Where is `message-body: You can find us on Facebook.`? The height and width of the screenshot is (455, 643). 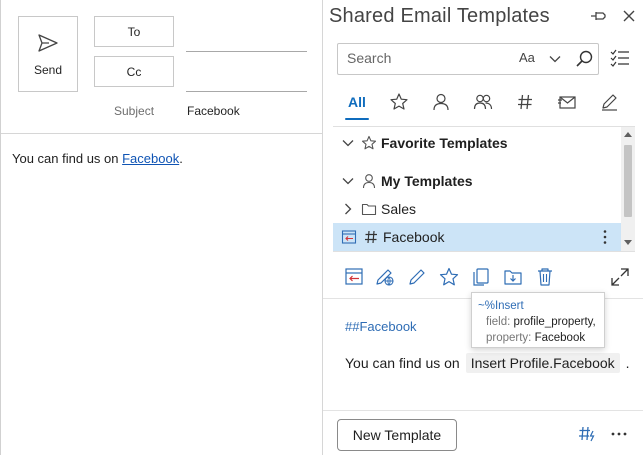
message-body: You can find us on Facebook. is located at coordinates (97, 158).